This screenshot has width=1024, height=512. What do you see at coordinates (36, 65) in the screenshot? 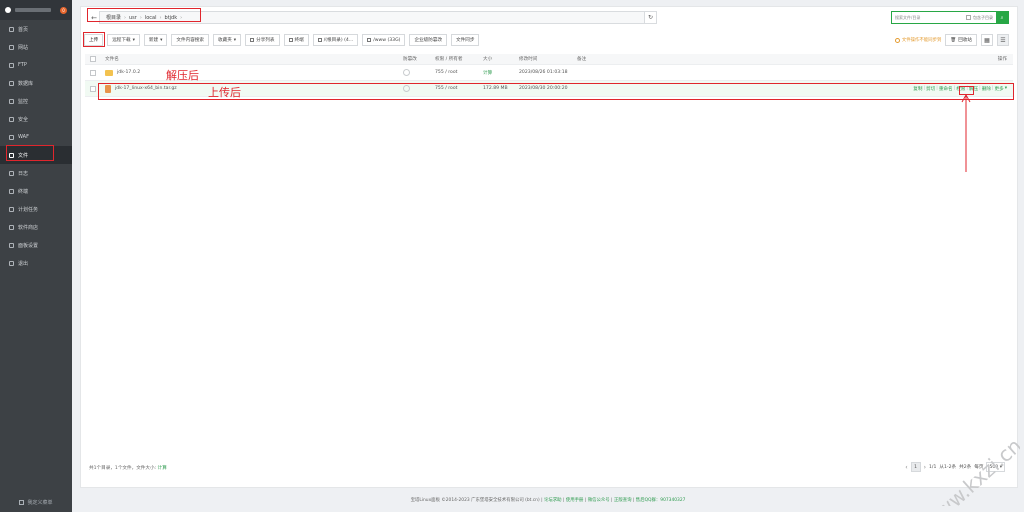
I see `sidebar-item-2: FTP` at bounding box center [36, 65].